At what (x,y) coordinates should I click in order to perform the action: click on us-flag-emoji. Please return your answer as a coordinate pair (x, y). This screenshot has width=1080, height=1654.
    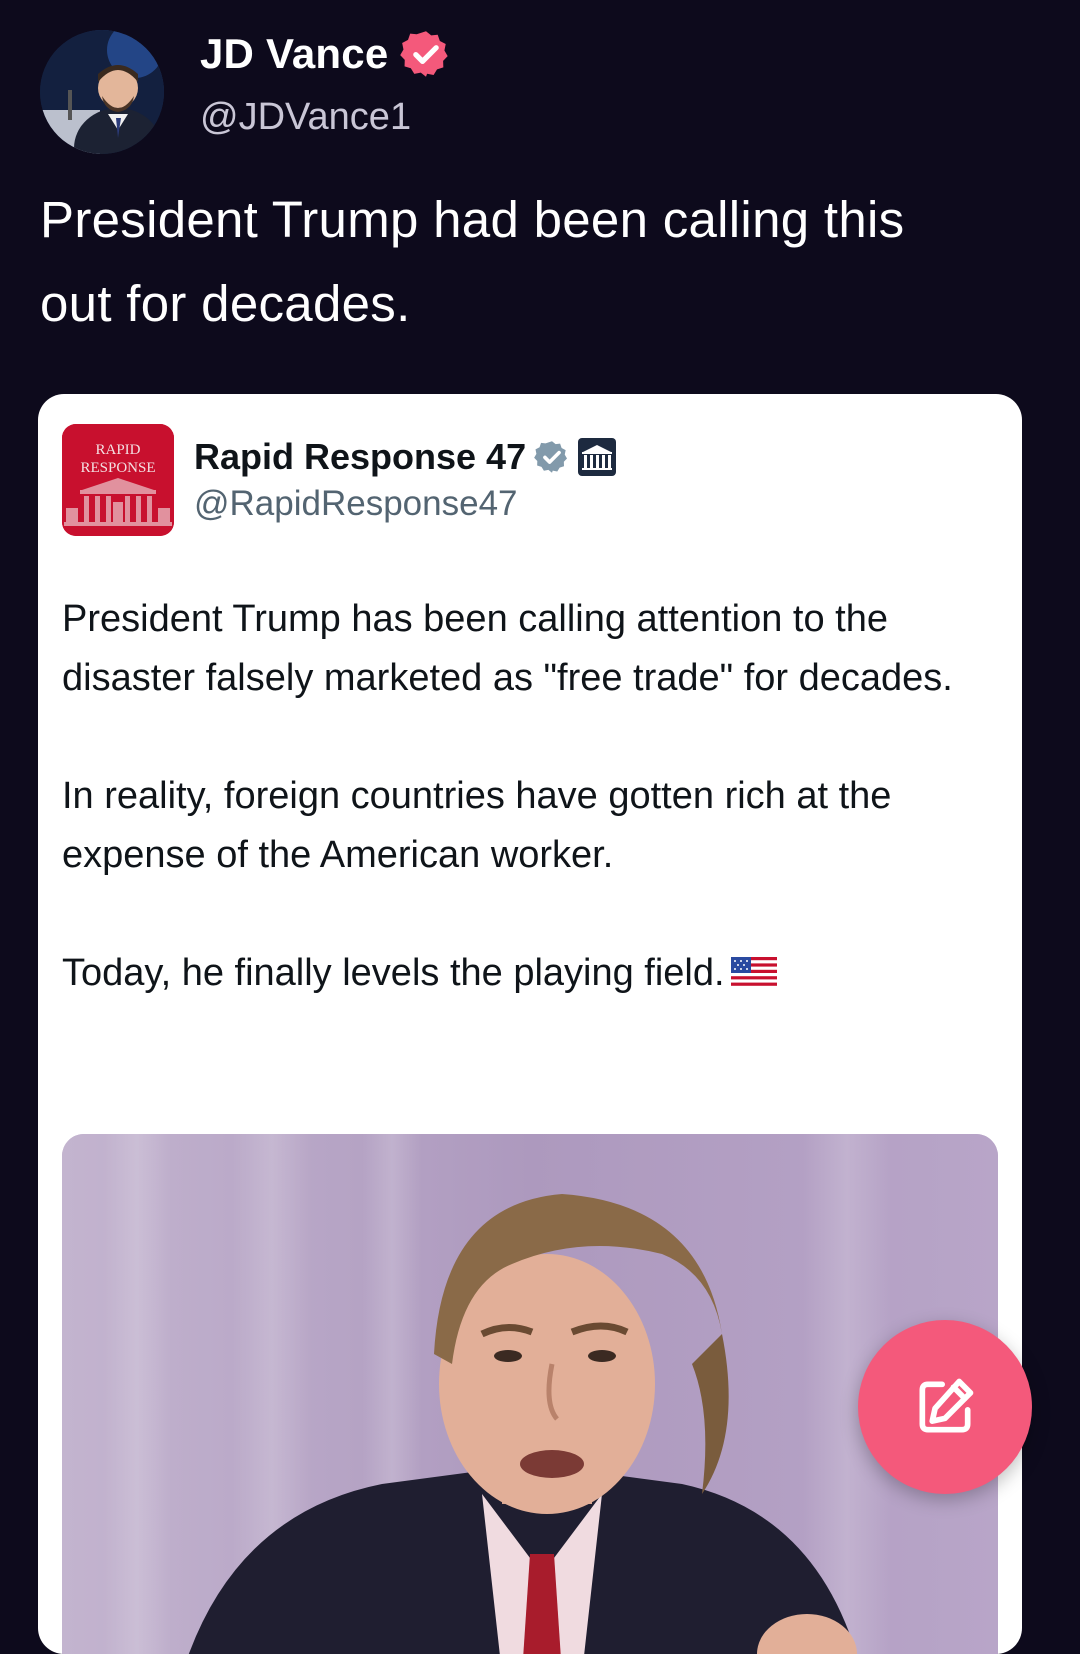
    Looking at the image, I should click on (753, 973).